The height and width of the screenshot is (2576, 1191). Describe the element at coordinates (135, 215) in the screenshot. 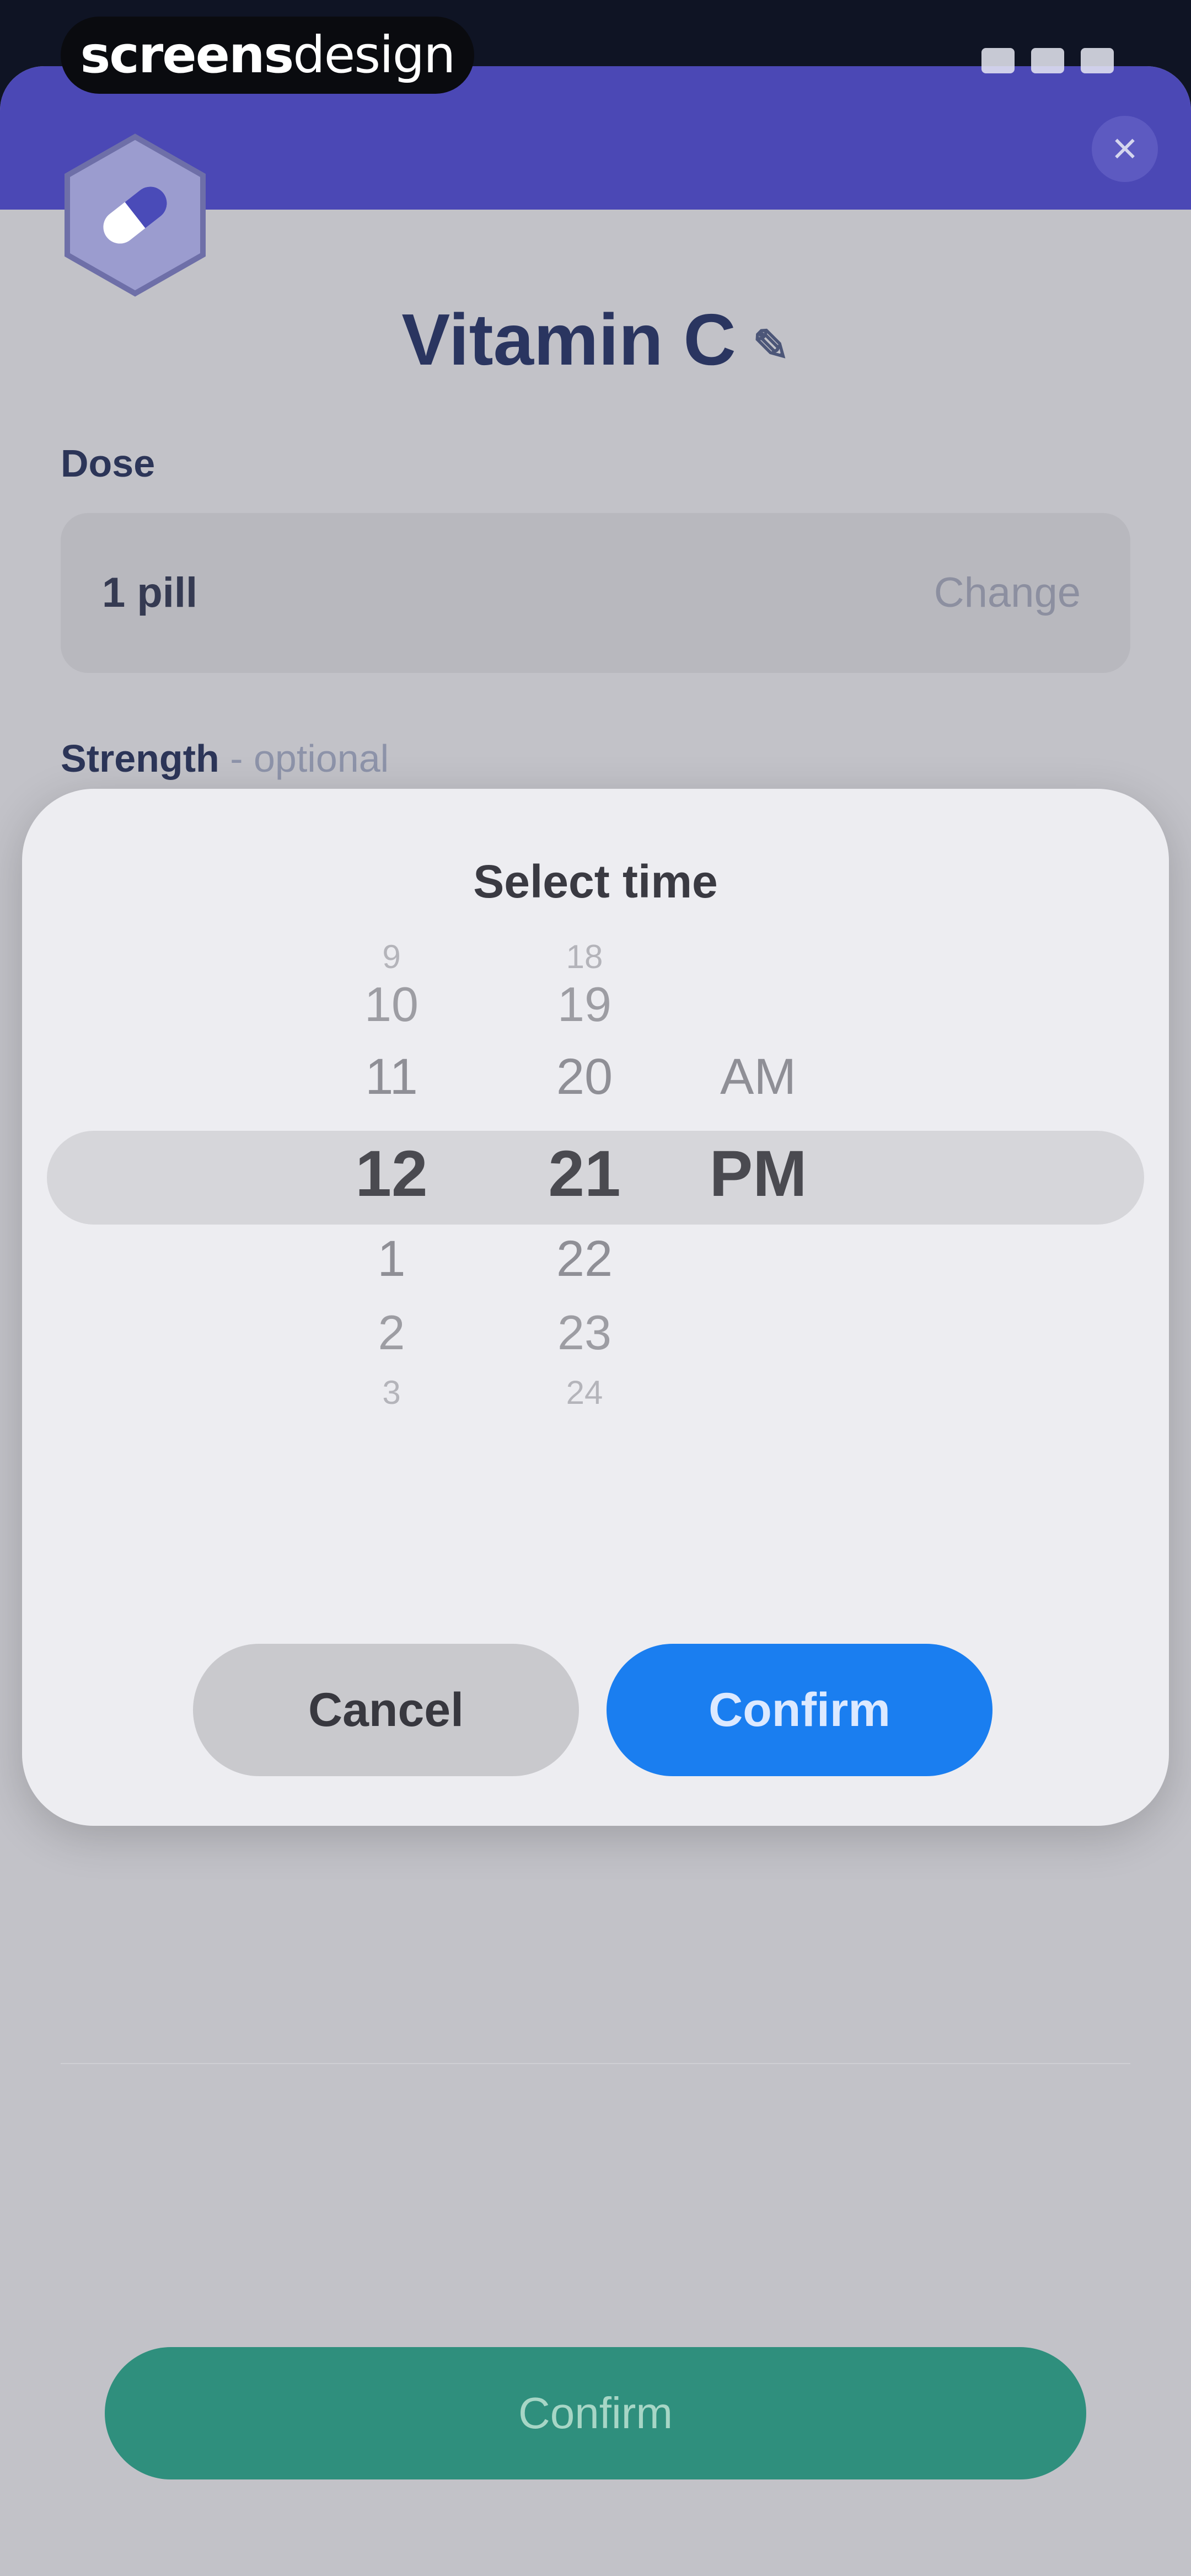

I see `pill-icon` at that location.